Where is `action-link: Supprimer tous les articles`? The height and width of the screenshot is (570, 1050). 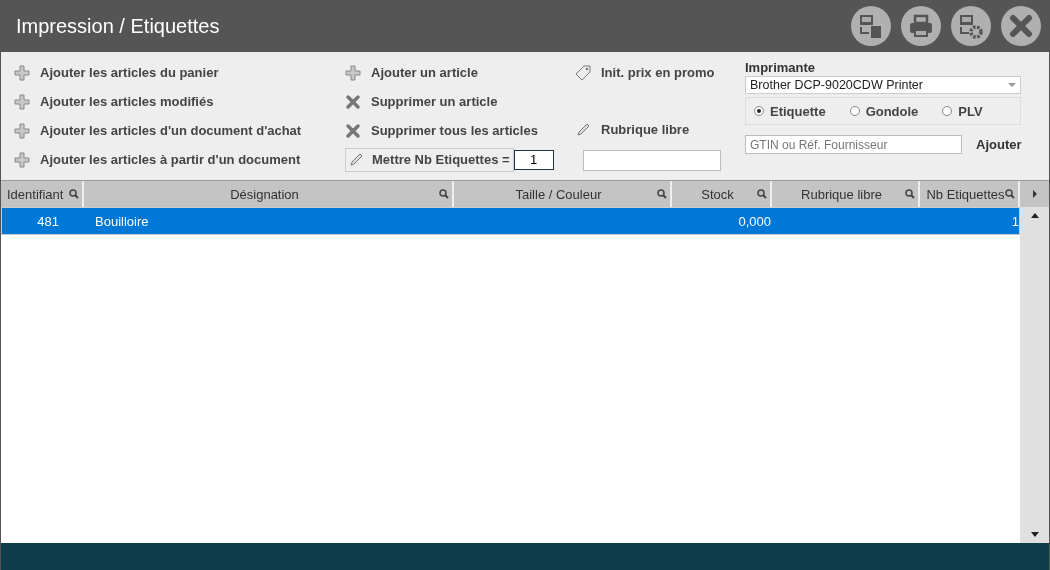 action-link: Supprimer tous les articles is located at coordinates (460, 130).